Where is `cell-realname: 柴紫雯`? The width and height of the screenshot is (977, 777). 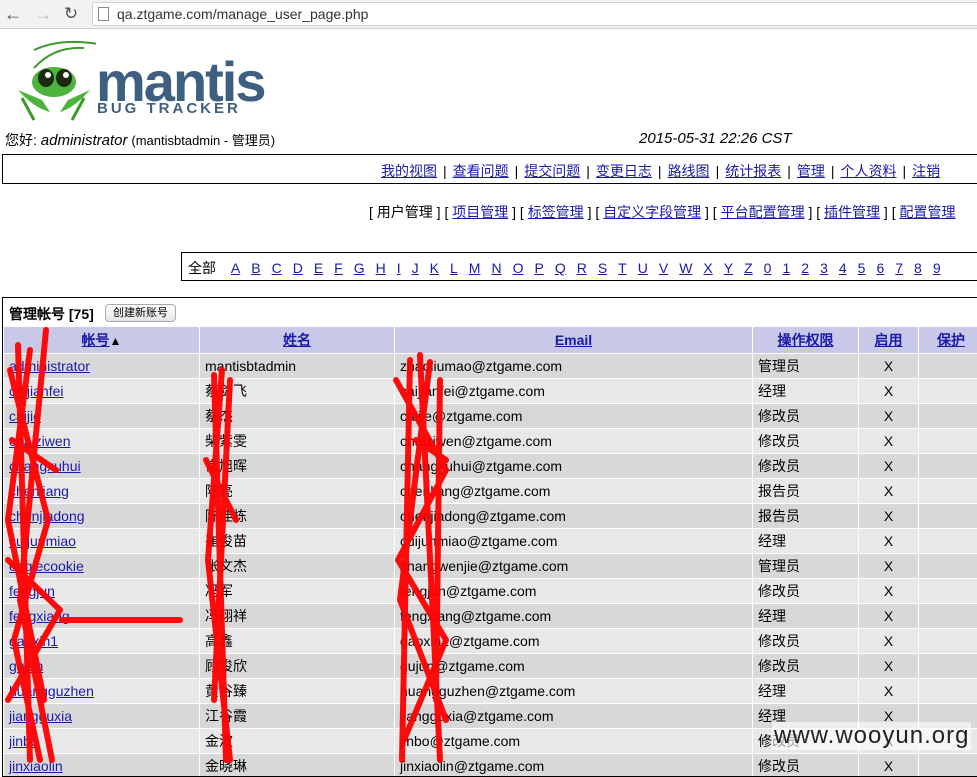
cell-realname: 柴紫雯 is located at coordinates (297, 441).